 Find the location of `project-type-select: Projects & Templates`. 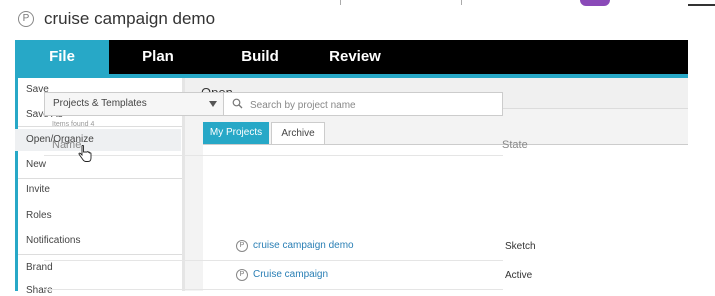

project-type-select: Projects & Templates is located at coordinates (134, 104).